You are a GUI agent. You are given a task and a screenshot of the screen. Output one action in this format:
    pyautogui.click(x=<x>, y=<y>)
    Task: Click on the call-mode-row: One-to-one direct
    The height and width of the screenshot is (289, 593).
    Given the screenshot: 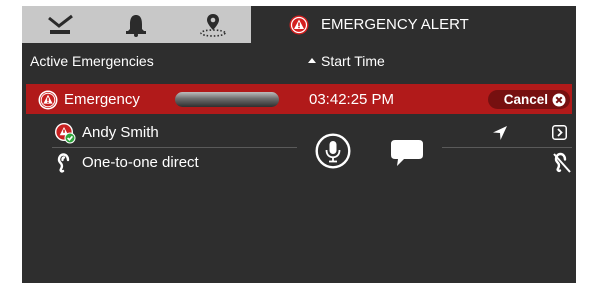 What is the action you would take?
    pyautogui.click(x=299, y=163)
    